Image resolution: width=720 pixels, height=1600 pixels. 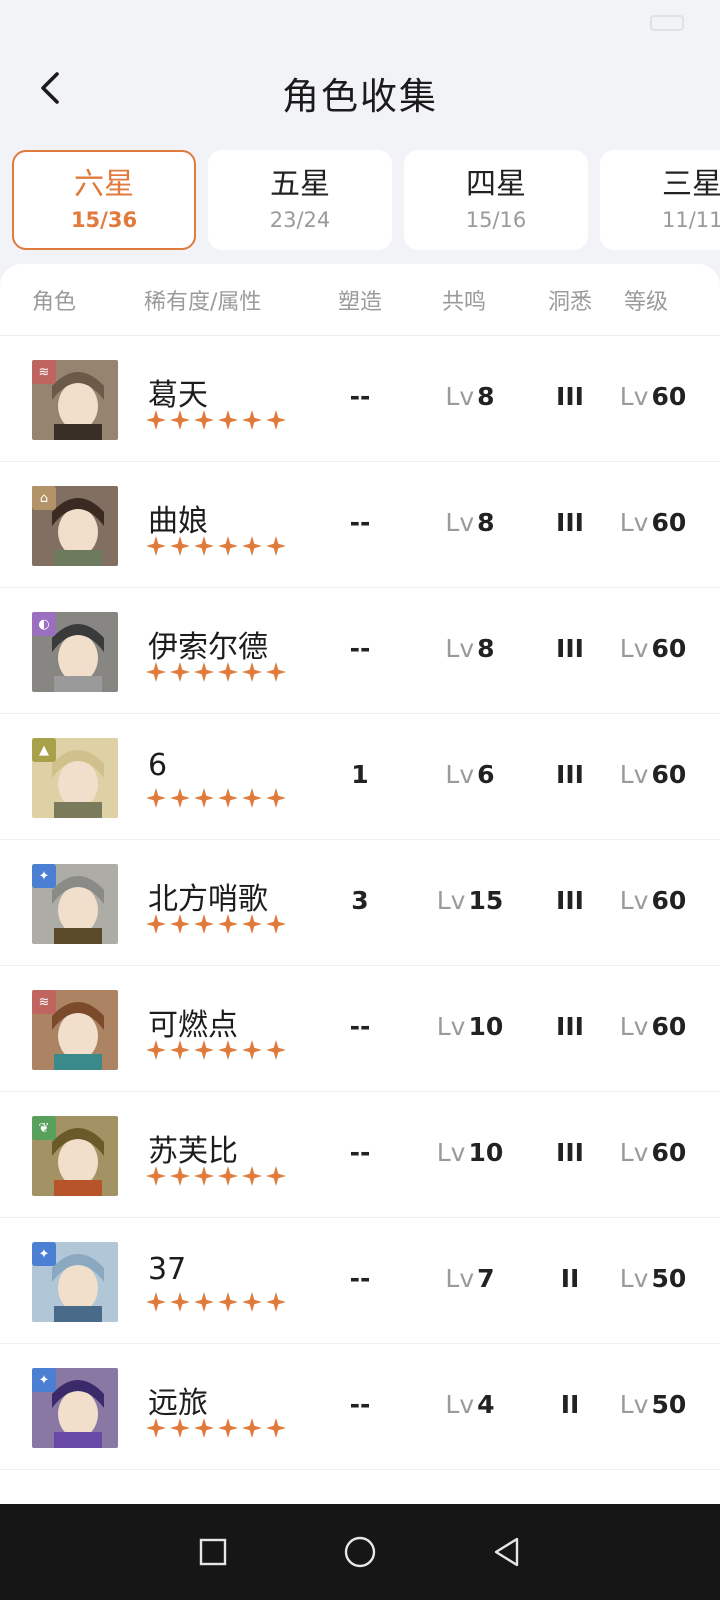 I want to click on insight-value: II, so click(x=570, y=1278).